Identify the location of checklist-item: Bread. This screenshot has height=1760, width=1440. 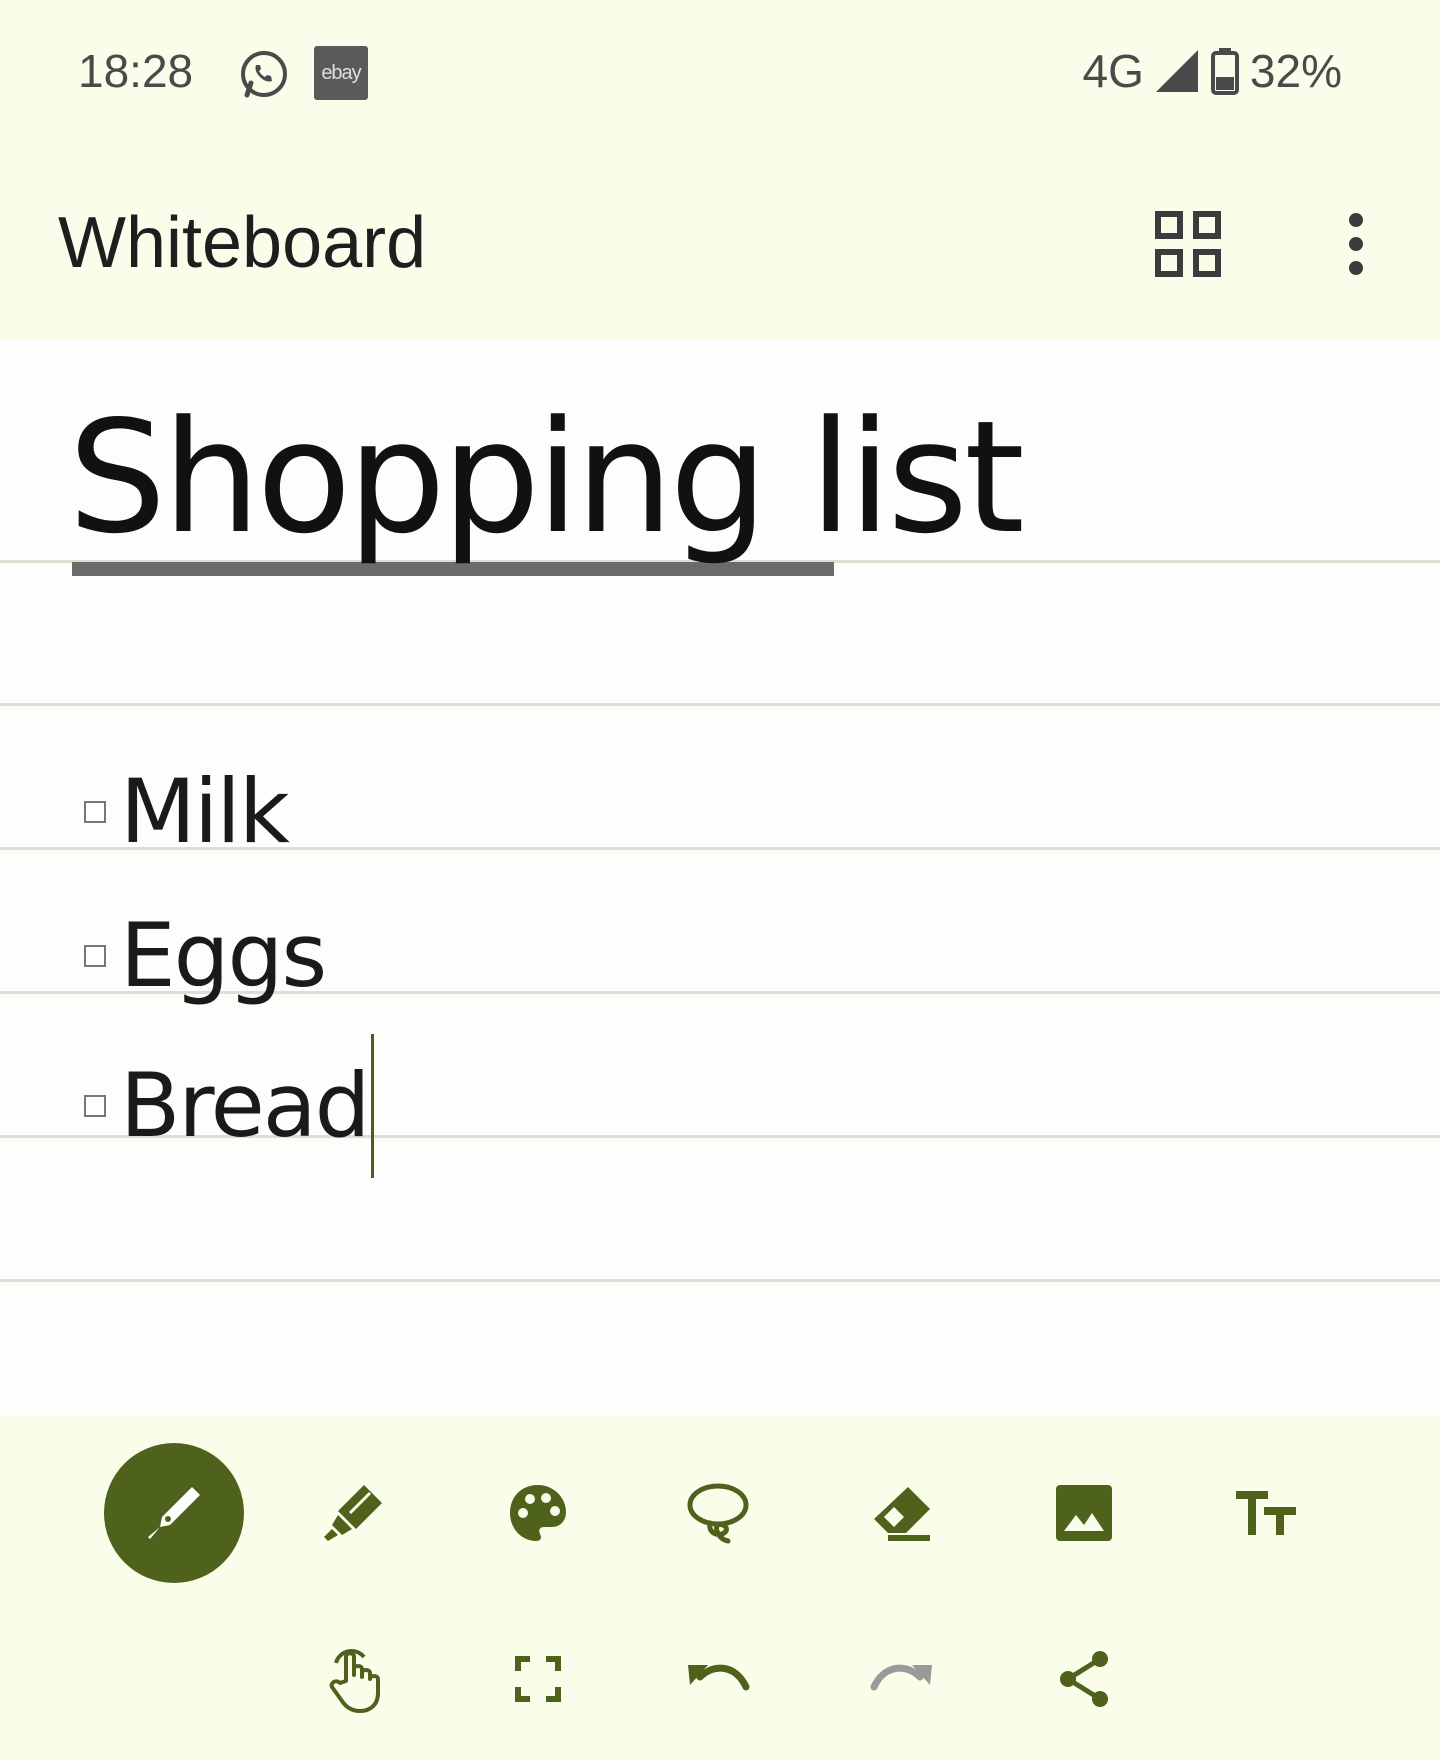
(229, 1106).